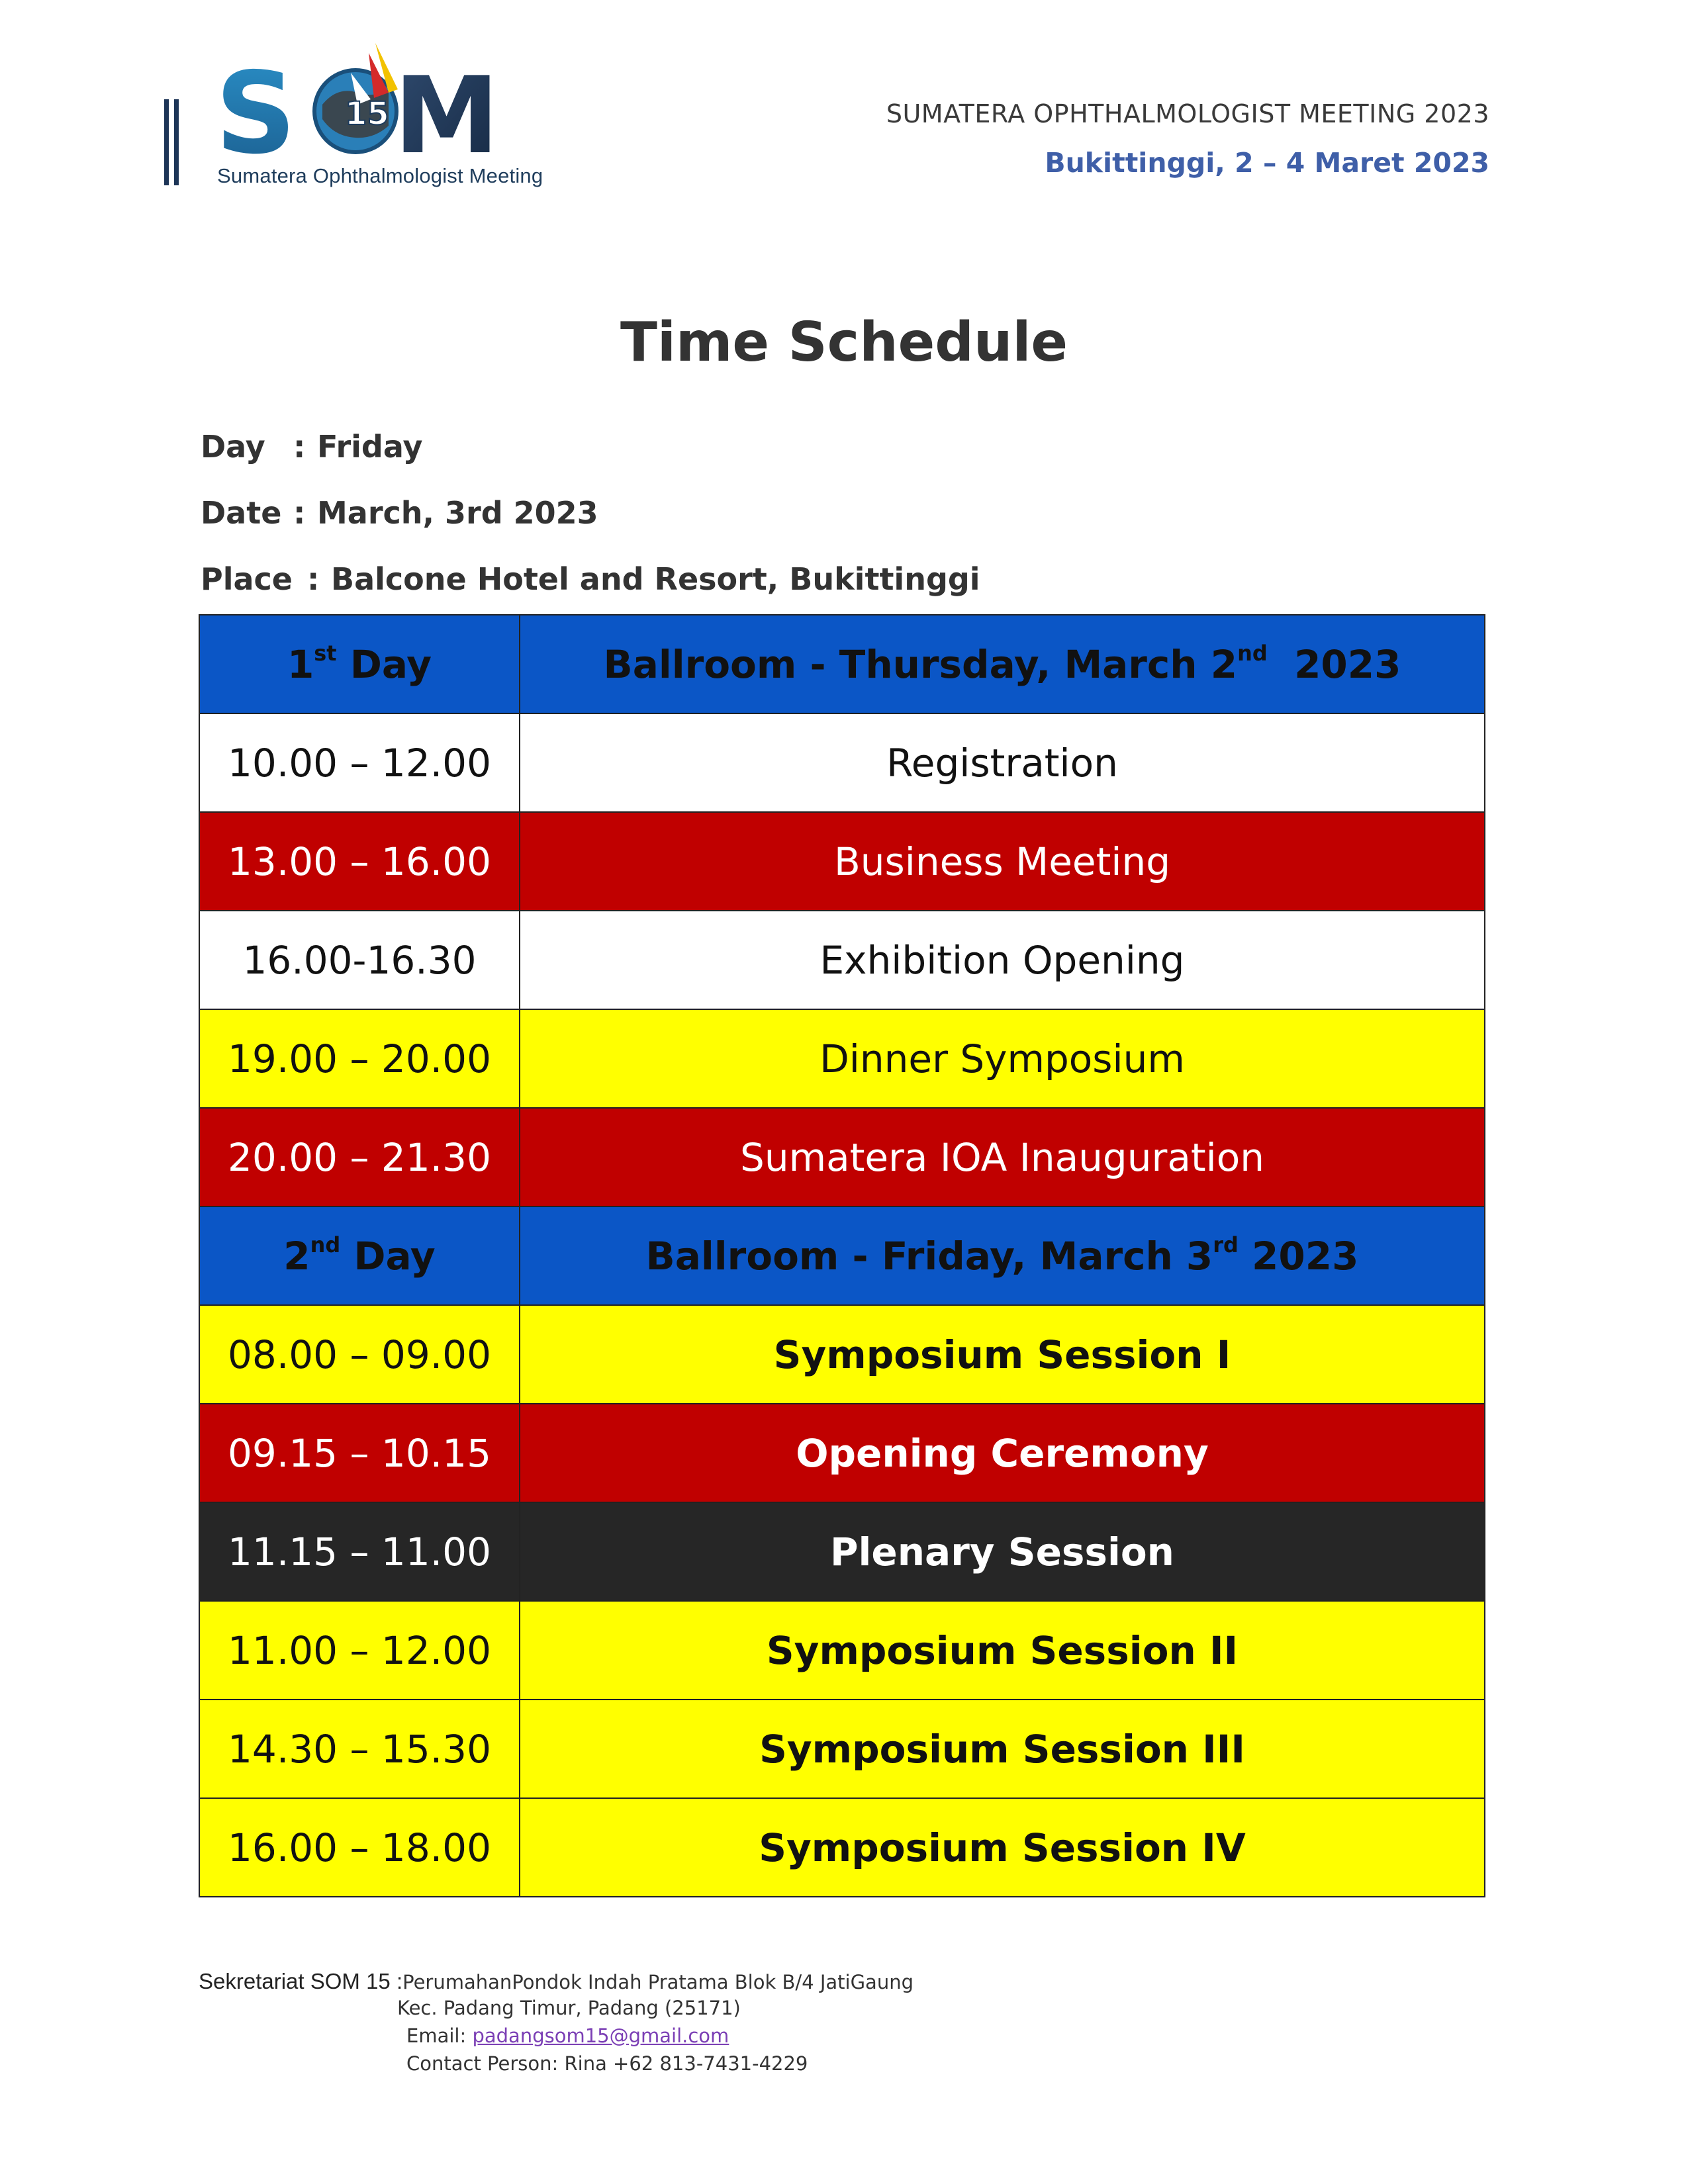 The image size is (1688, 2184). Describe the element at coordinates (301, 1981) in the screenshot. I see `secretariat-label: Sekretariat SOM 15 :` at that location.